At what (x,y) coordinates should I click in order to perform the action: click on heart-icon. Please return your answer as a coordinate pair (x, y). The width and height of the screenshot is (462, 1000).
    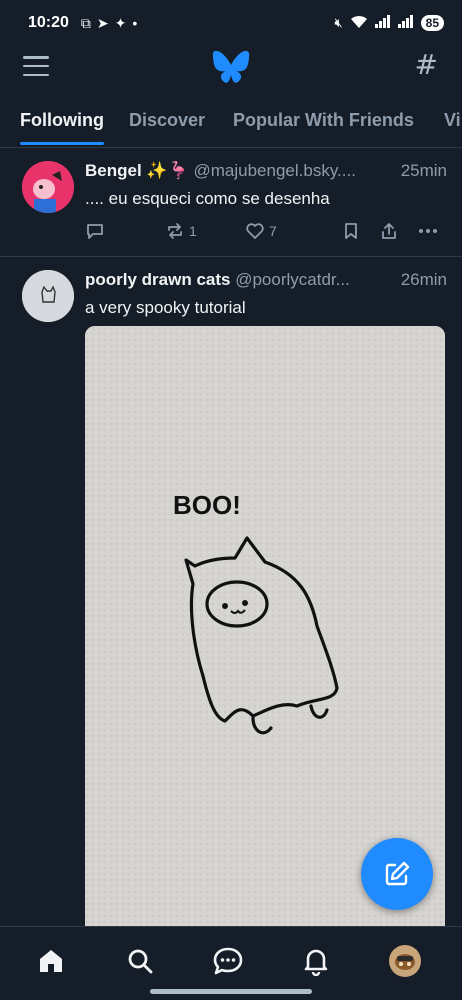
    Looking at the image, I should click on (255, 231).